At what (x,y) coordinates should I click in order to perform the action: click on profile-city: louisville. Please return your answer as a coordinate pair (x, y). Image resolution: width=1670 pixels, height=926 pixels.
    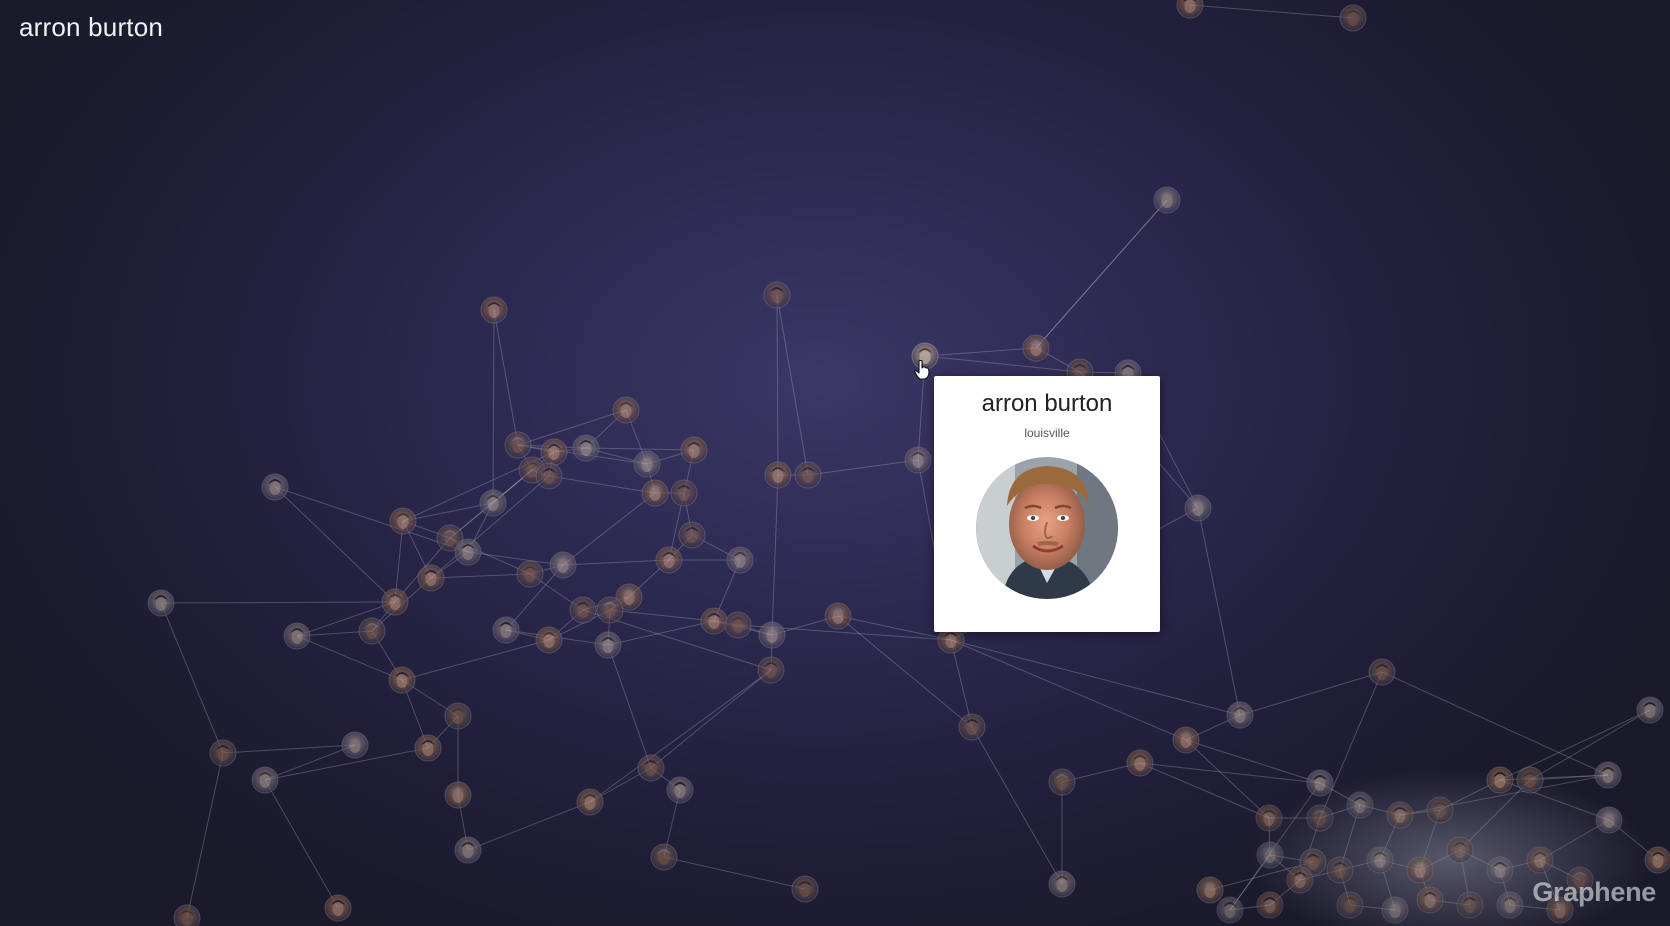
    Looking at the image, I should click on (1047, 433).